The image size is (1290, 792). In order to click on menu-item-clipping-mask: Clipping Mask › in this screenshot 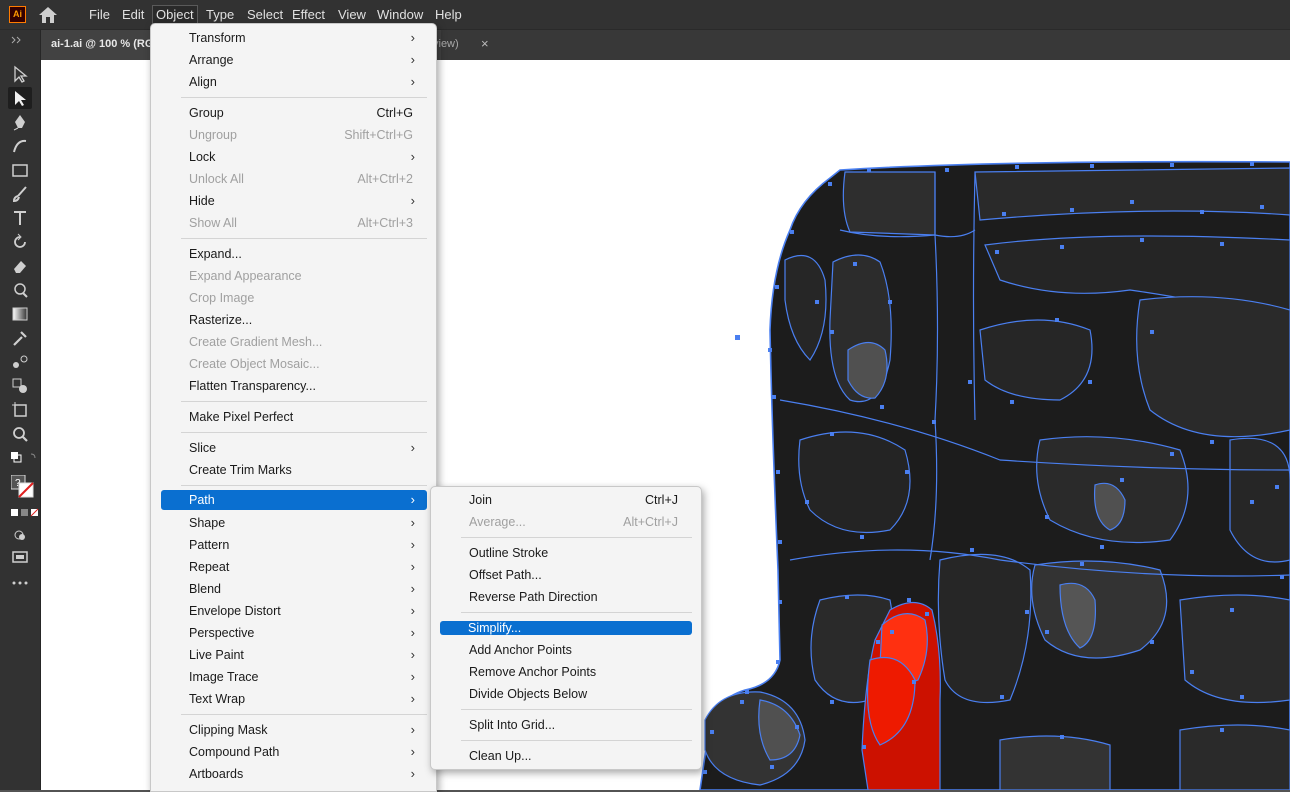, I will do `click(294, 730)`.